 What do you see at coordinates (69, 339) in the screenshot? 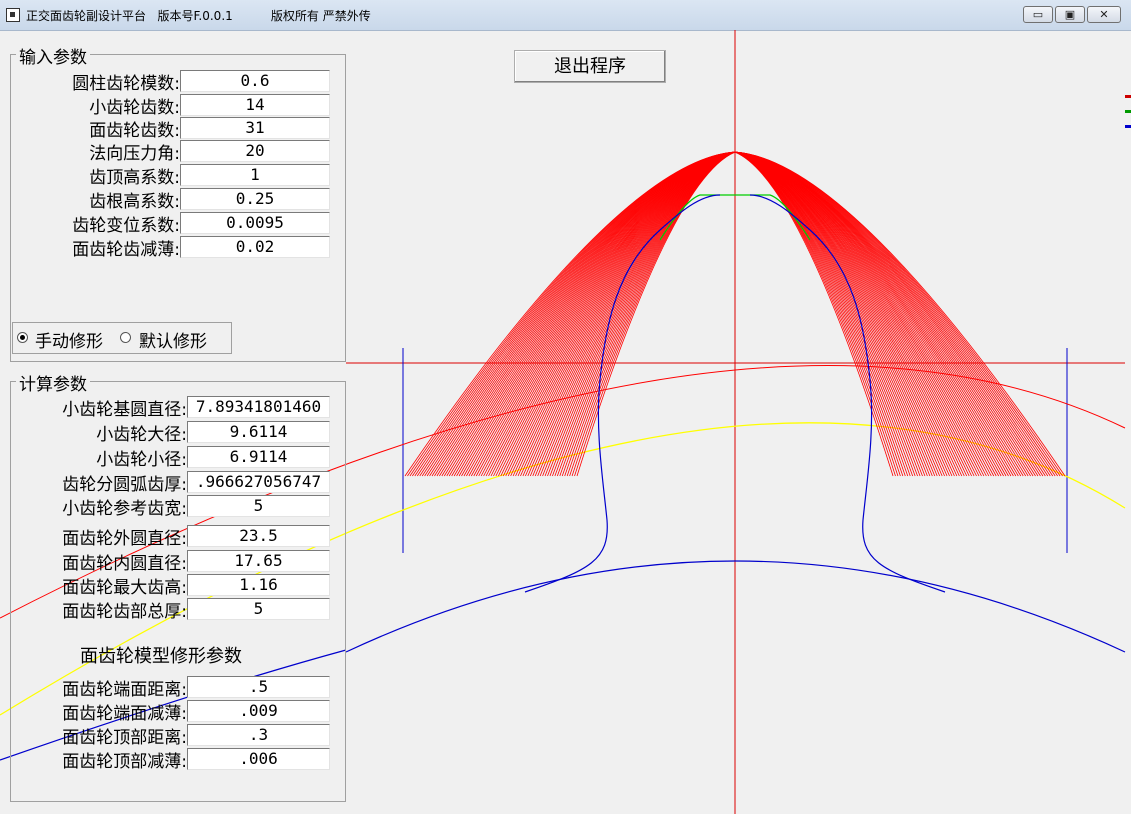
I see `manual-mode-label: 手动修形` at bounding box center [69, 339].